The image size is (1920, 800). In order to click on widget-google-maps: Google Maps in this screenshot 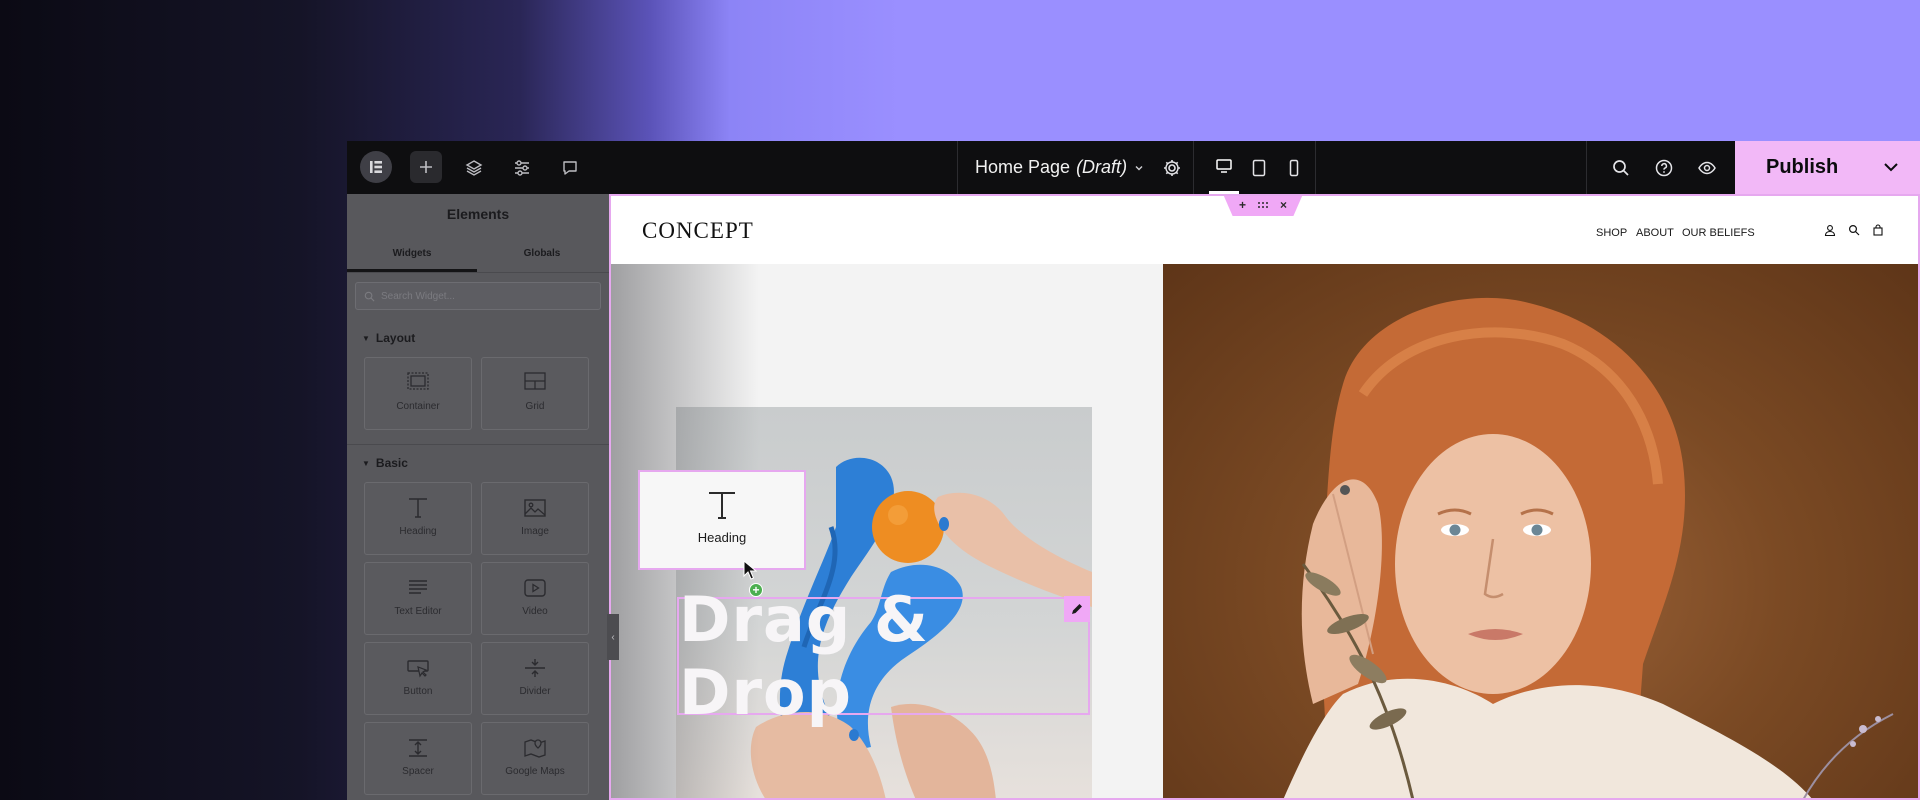, I will do `click(535, 758)`.